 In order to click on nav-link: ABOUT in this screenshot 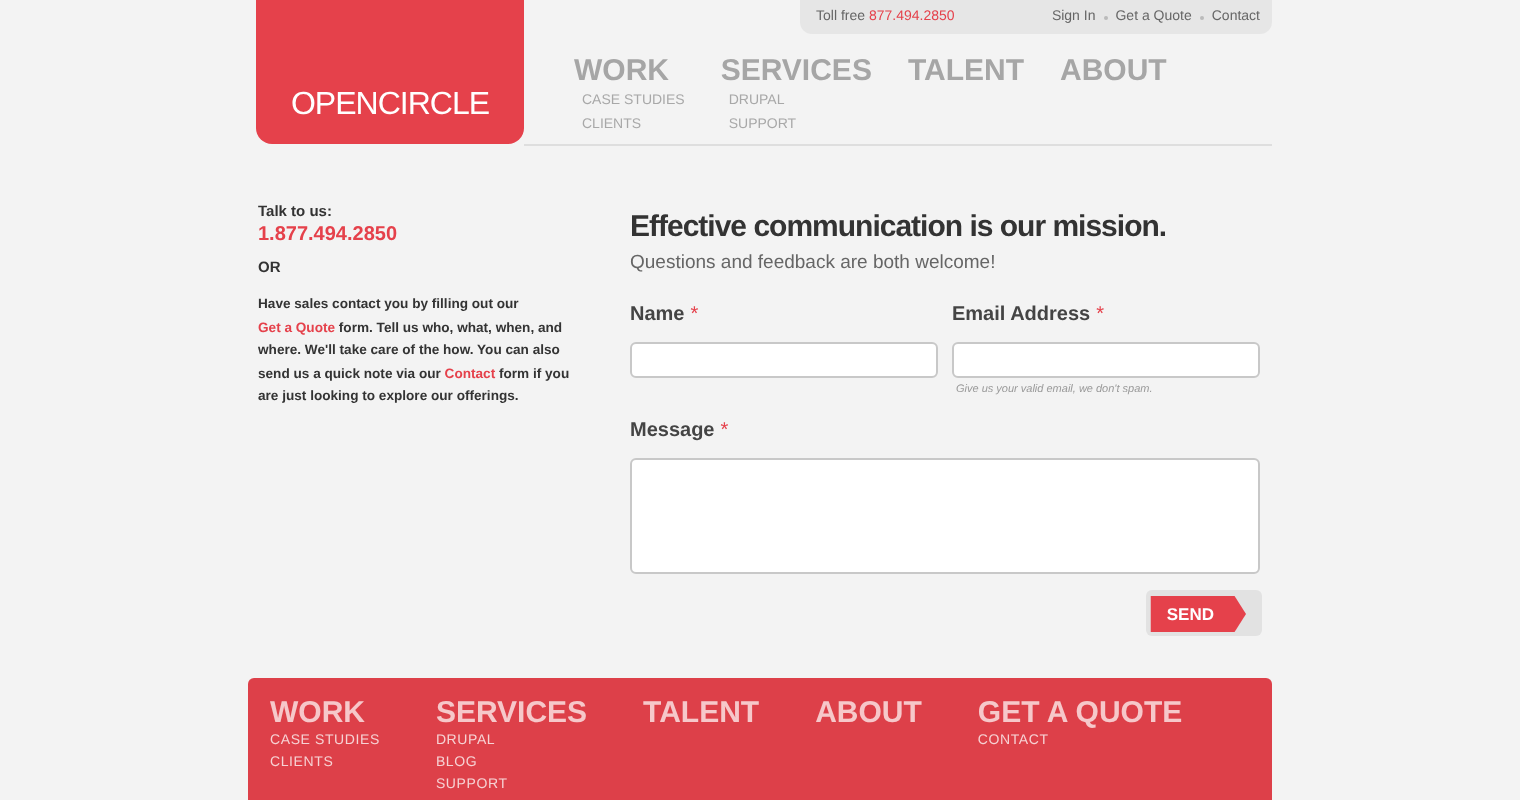, I will do `click(1113, 72)`.